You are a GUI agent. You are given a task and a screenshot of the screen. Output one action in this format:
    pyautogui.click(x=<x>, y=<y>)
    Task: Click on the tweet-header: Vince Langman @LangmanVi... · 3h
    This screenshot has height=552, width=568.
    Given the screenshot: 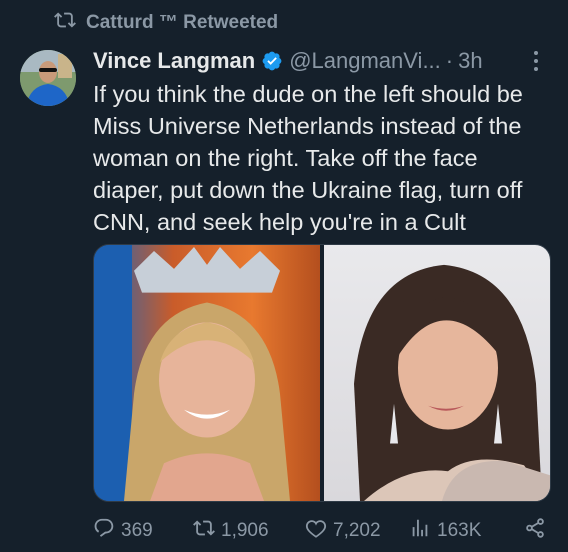 What is the action you would take?
    pyautogui.click(x=320, y=61)
    